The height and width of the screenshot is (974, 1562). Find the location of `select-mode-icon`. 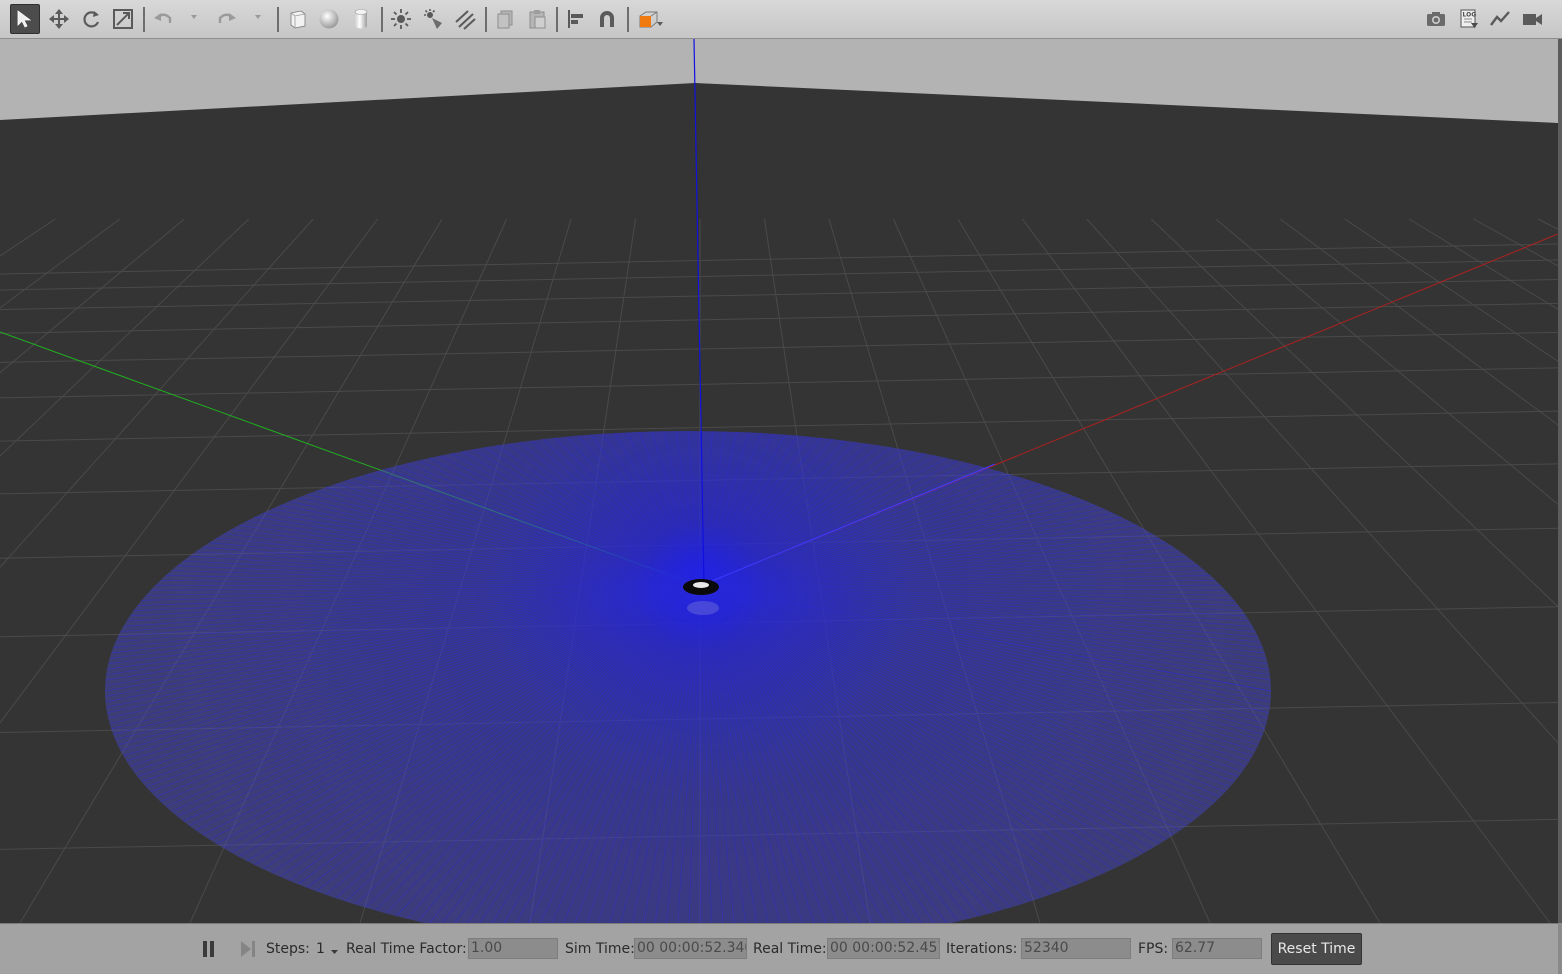

select-mode-icon is located at coordinates (25, 19).